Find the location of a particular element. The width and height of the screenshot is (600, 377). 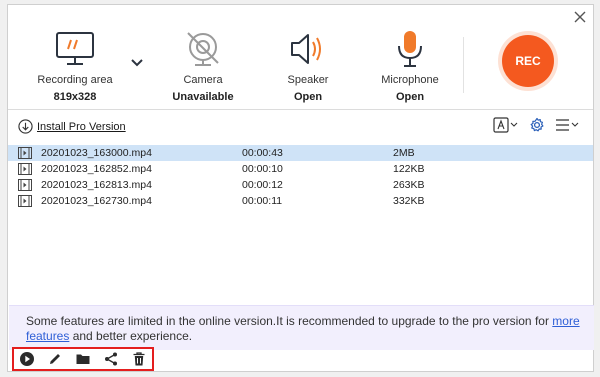

settings-button is located at coordinates (537, 125).